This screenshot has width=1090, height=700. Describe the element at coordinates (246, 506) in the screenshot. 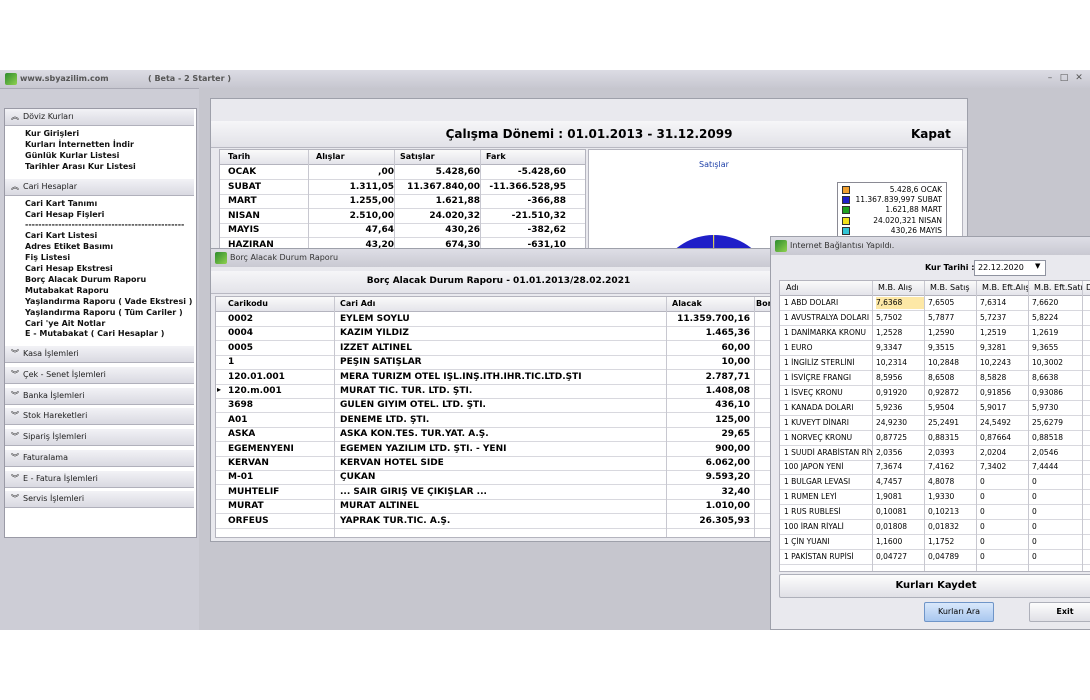

I see `borc-carikodu-cell: MURAT` at that location.